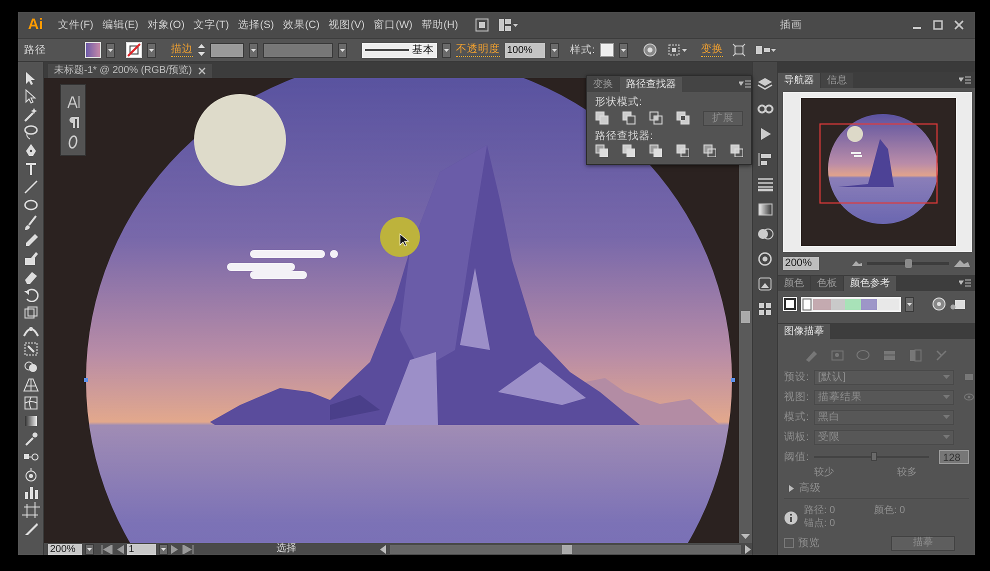 The height and width of the screenshot is (571, 990). Describe the element at coordinates (478, 50) in the screenshot. I see `opacity-link: 不透明度` at that location.